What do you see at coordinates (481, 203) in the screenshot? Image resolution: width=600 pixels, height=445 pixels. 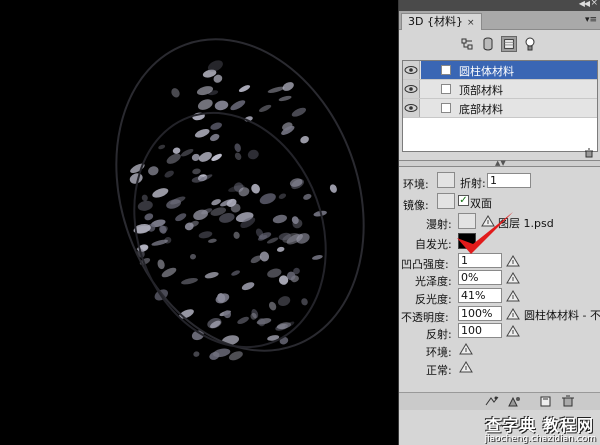 I see `double-sided-label: 双面` at bounding box center [481, 203].